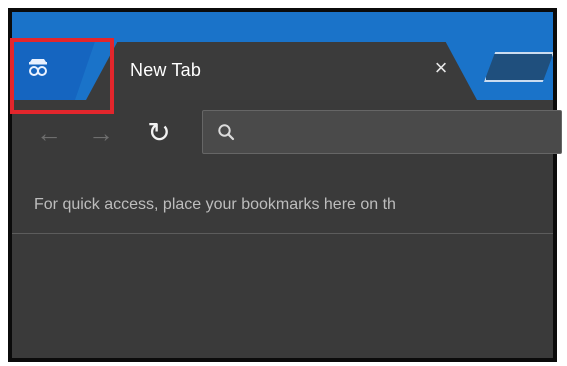 This screenshot has width=567, height=366. I want to click on address-bar, so click(382, 132).